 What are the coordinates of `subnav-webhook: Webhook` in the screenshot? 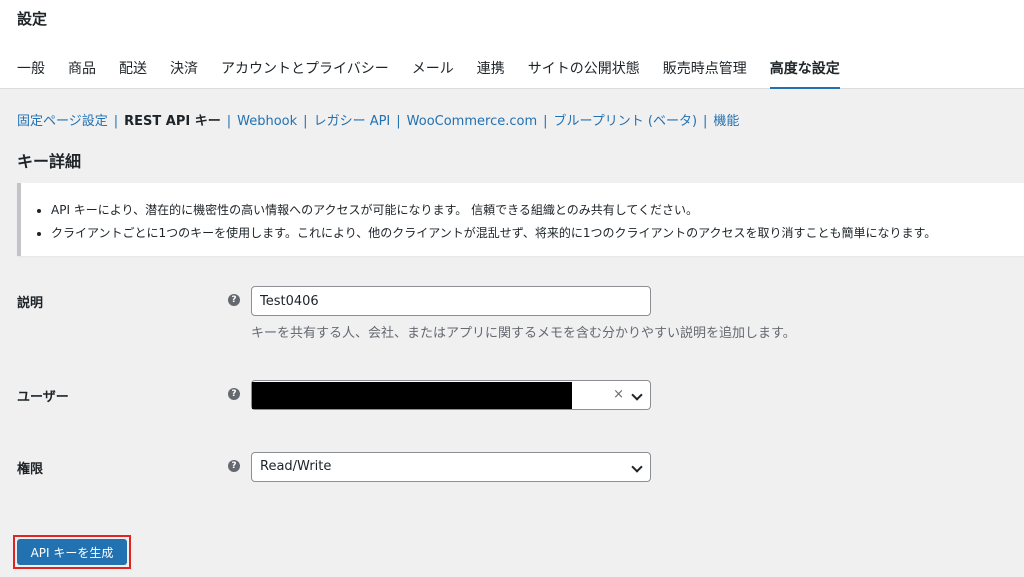 It's located at (267, 121).